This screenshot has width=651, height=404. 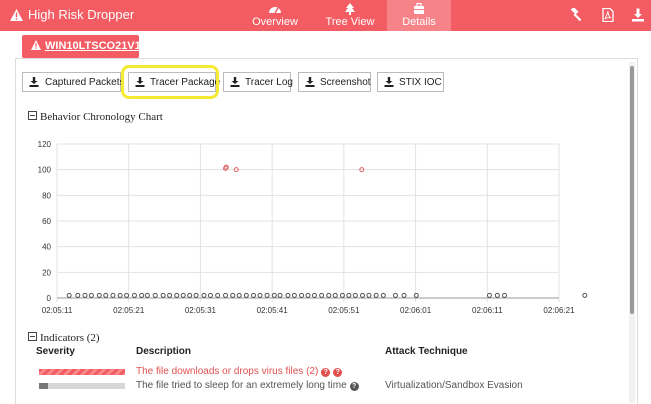 I want to click on y-tick-label: 0, so click(x=49, y=298).